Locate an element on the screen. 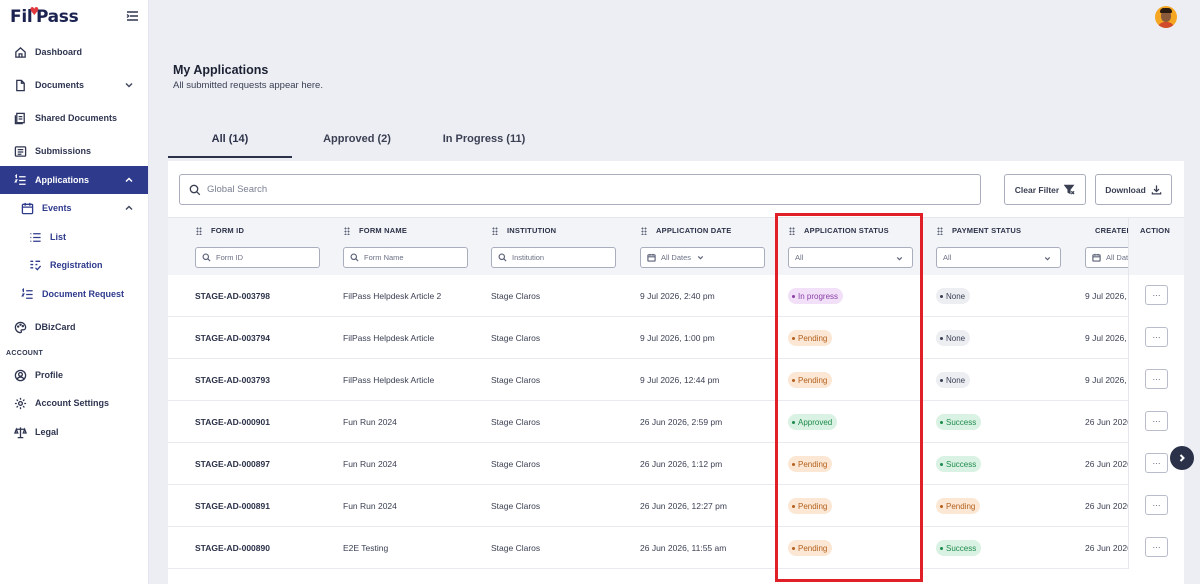 This screenshot has width=1200, height=584. created-cell: 26 Jun 2026, 2:59 pm is located at coordinates (1106, 422).